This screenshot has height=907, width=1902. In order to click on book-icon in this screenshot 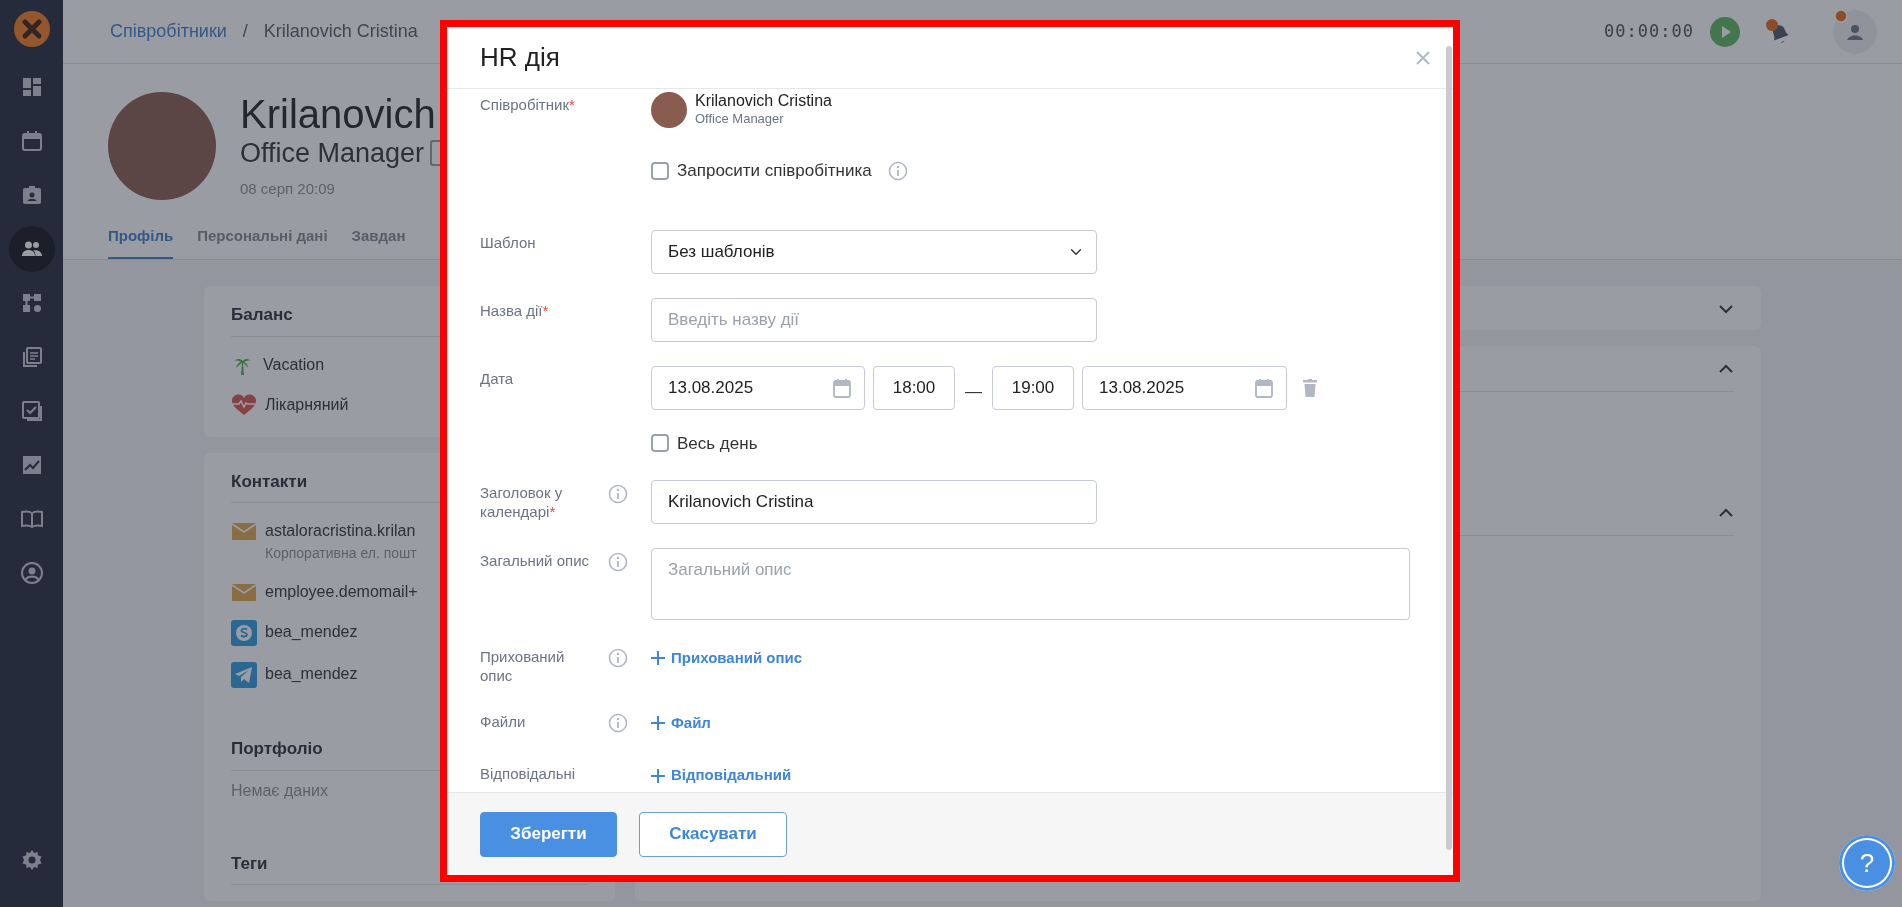, I will do `click(31, 519)`.